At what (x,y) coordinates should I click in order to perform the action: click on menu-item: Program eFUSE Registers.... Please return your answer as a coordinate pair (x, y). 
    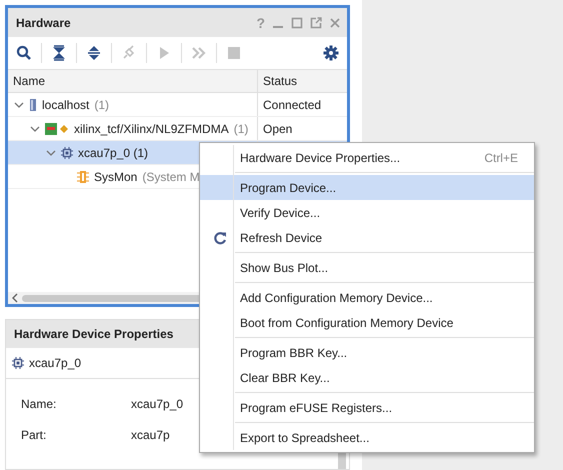
    Looking at the image, I should click on (367, 407).